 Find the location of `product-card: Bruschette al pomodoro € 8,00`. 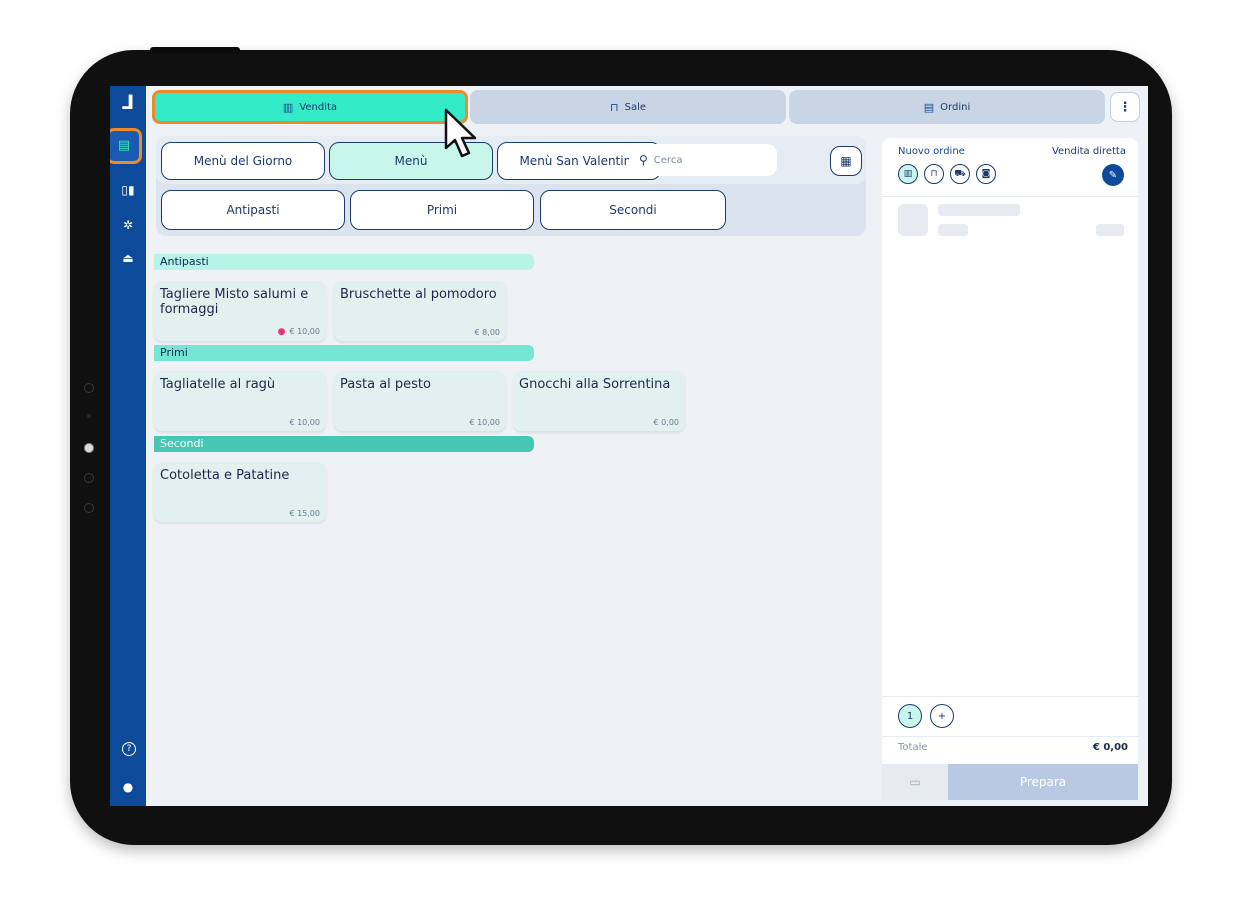

product-card: Bruschette al pomodoro € 8,00 is located at coordinates (420, 311).